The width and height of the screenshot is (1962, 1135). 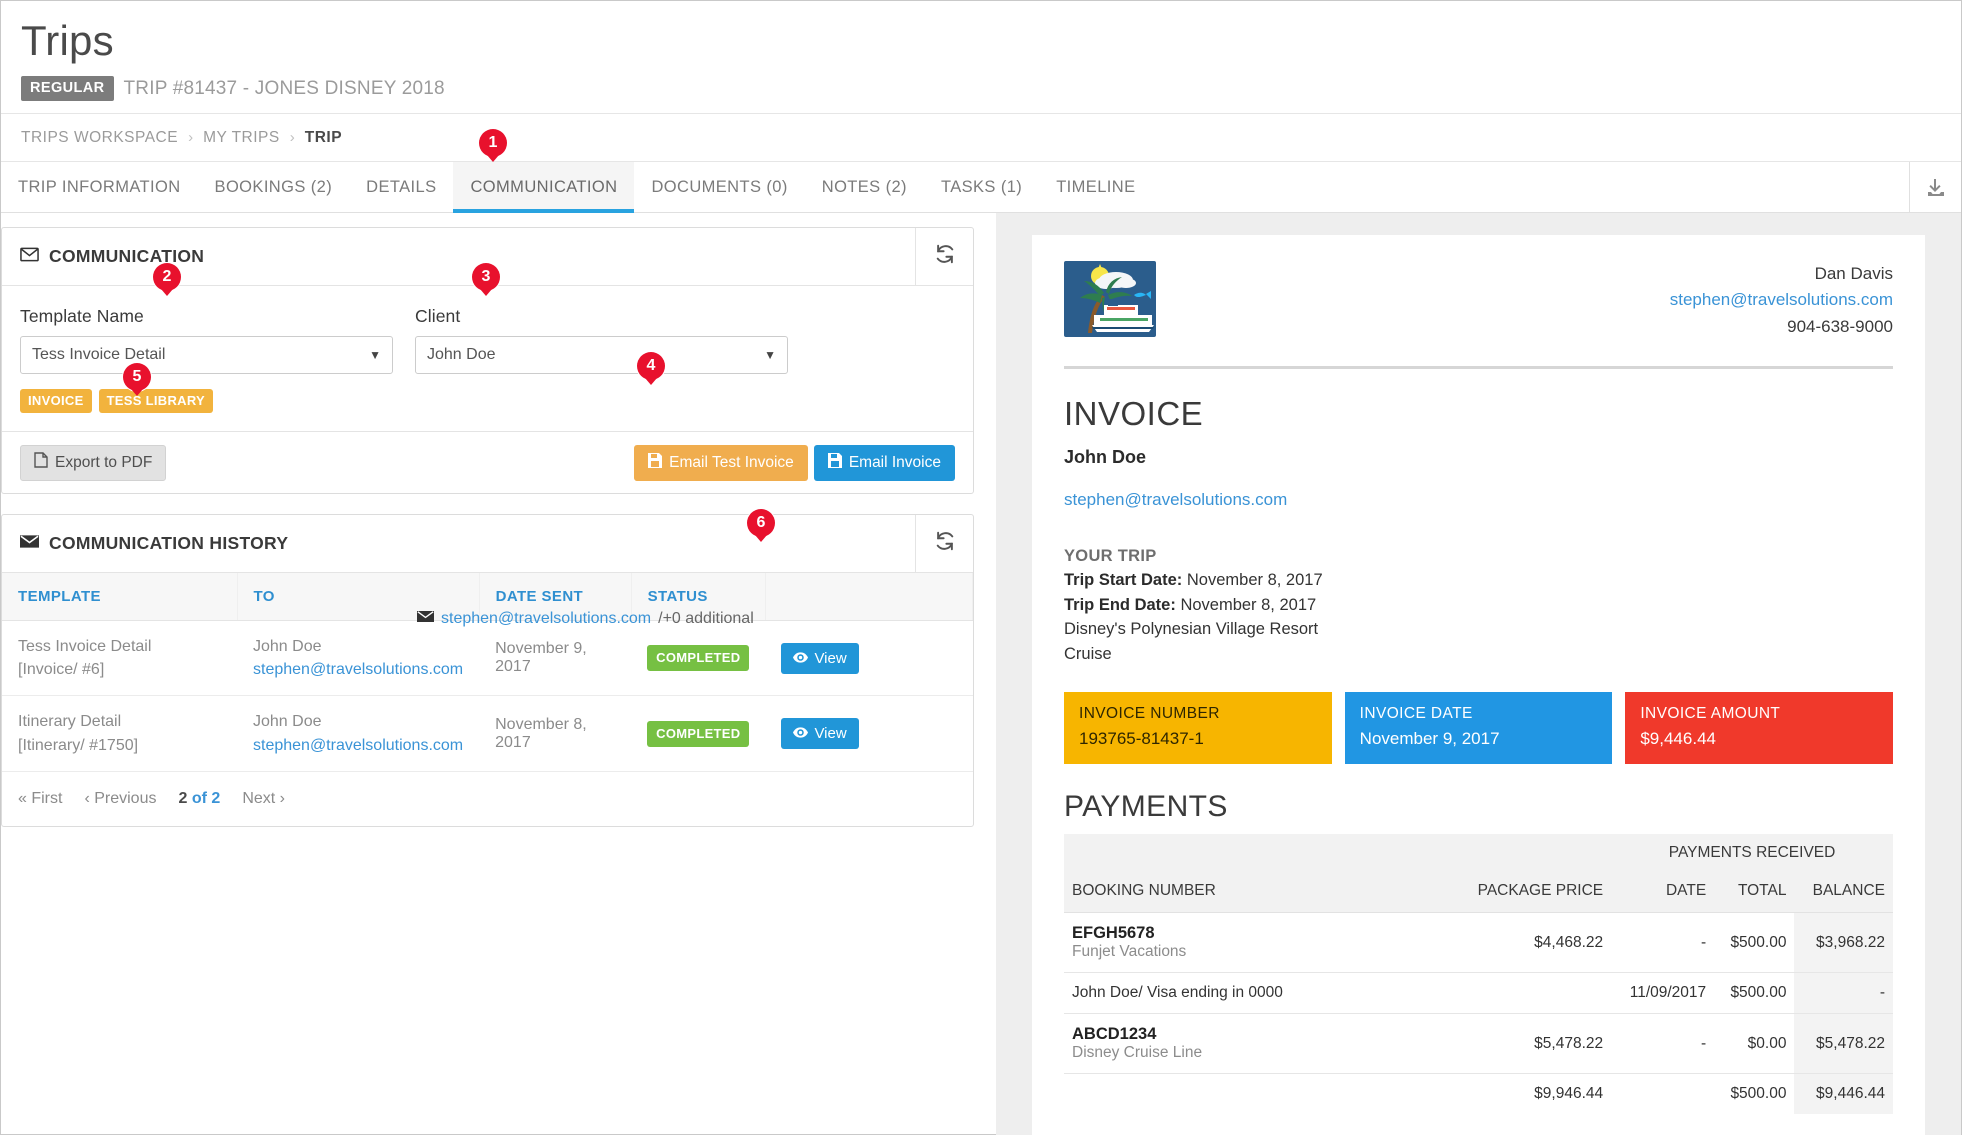 I want to click on trip-start-value: November 8, 2017, so click(x=1254, y=580).